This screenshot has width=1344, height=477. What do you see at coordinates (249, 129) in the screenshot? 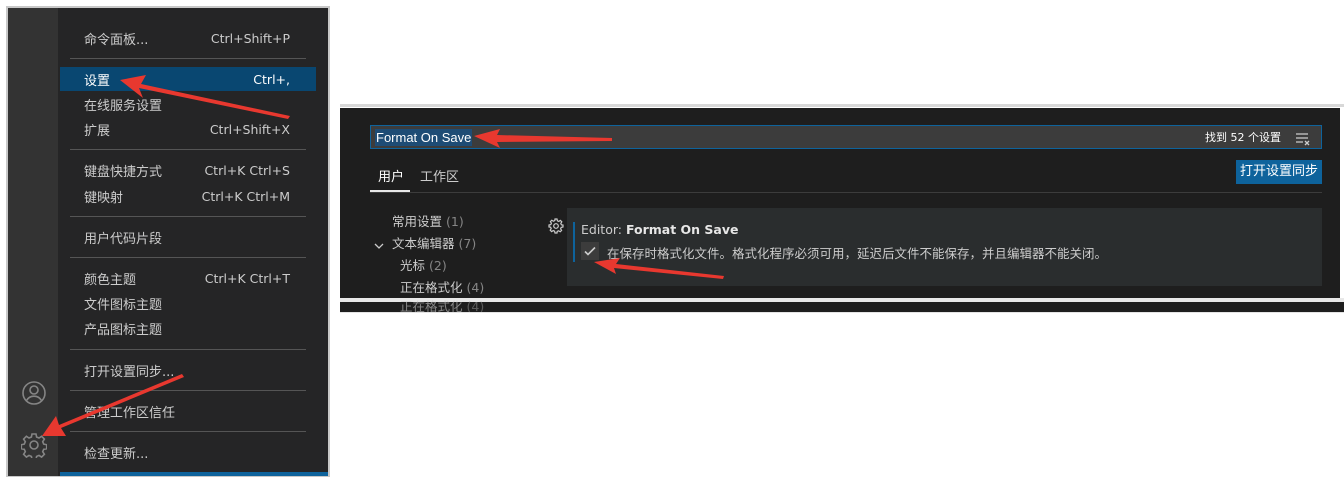
I see `menu-item-shortcut: Ctrl+Shift+X` at bounding box center [249, 129].